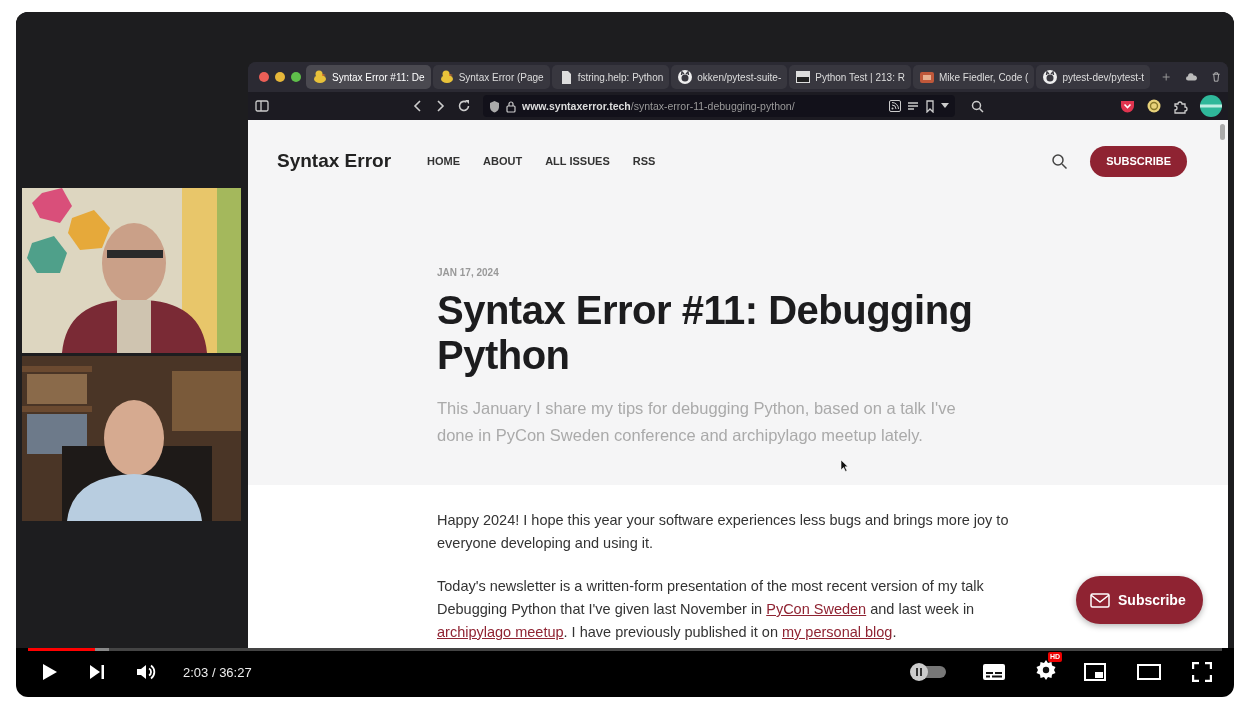 The height and width of the screenshot is (707, 1245). Describe the element at coordinates (1215, 77) in the screenshot. I see `trash-icon` at that location.